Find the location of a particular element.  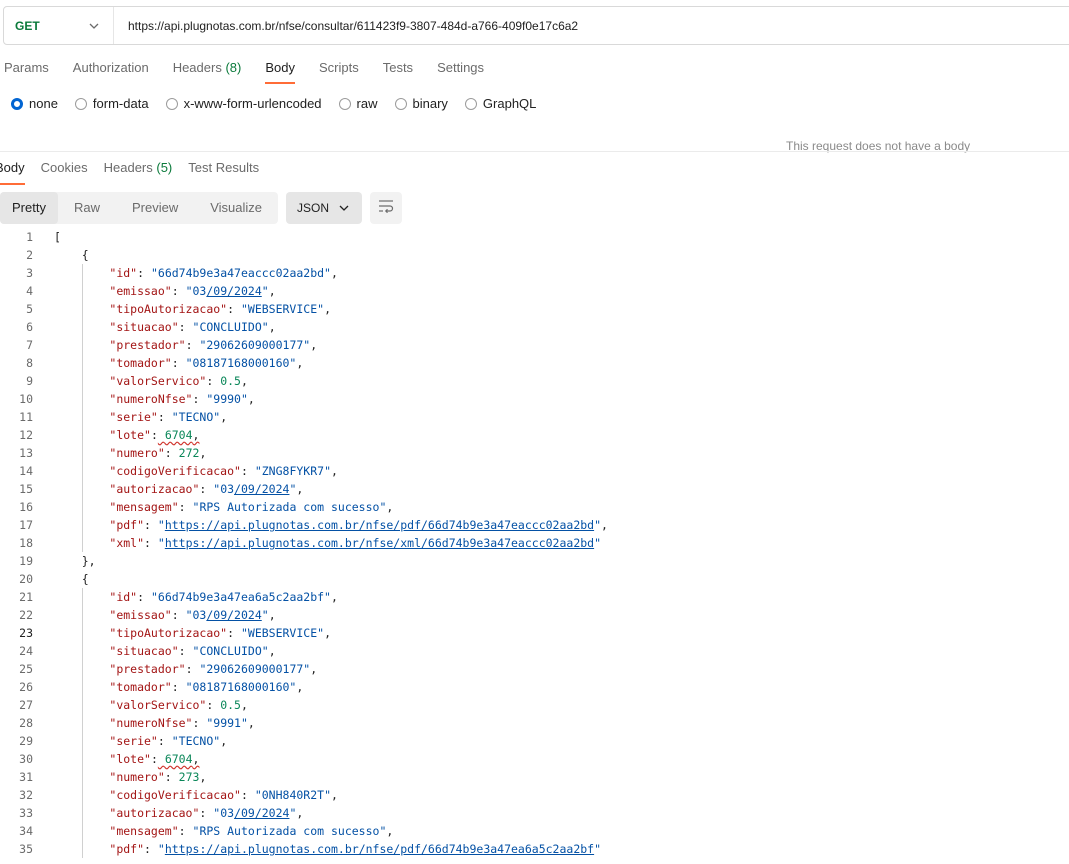

view-mode-raw: Raw is located at coordinates (87, 208).